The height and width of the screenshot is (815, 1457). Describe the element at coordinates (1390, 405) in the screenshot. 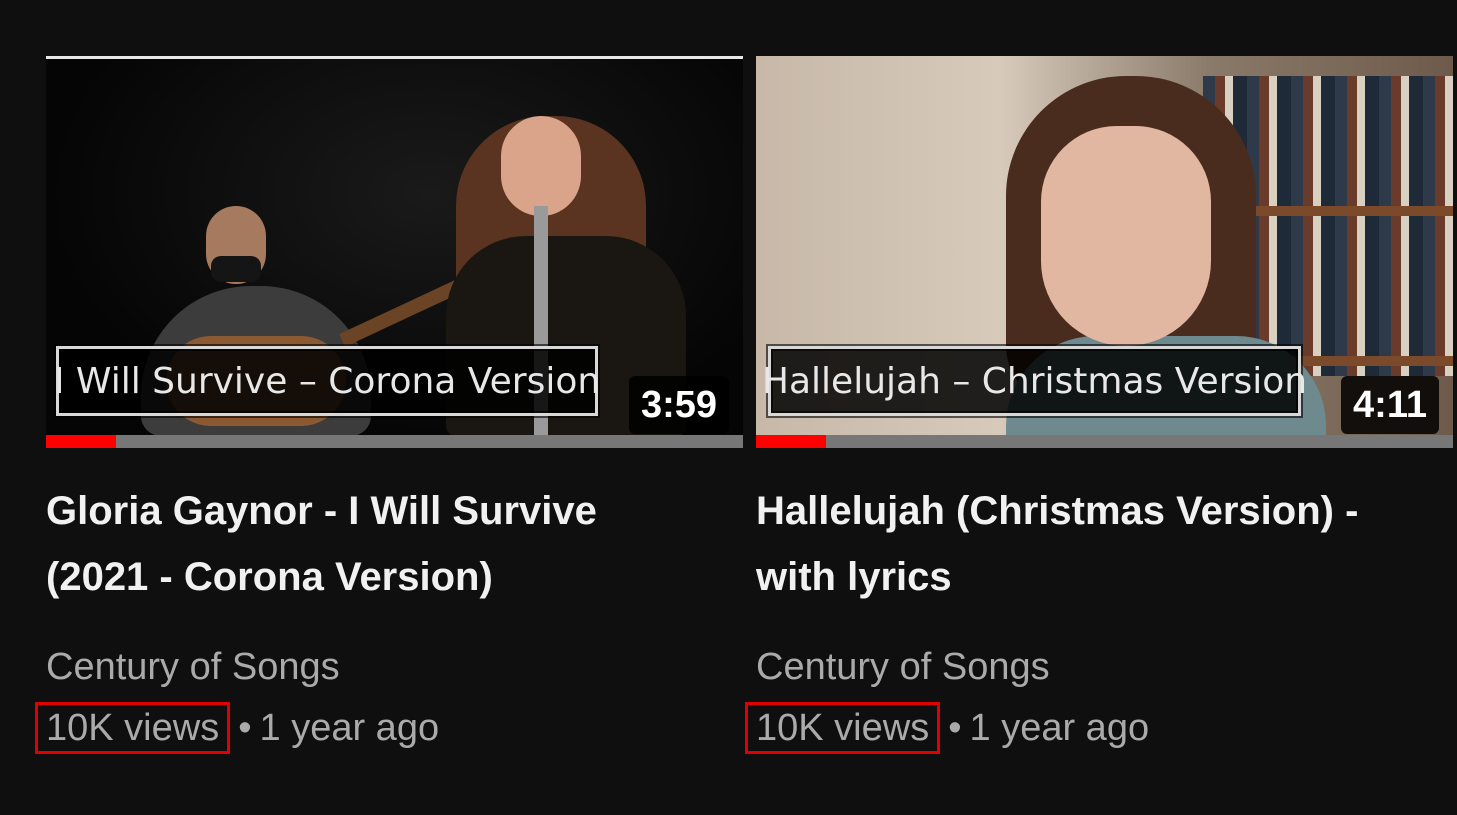

I see `duration-badge: 4:11` at that location.